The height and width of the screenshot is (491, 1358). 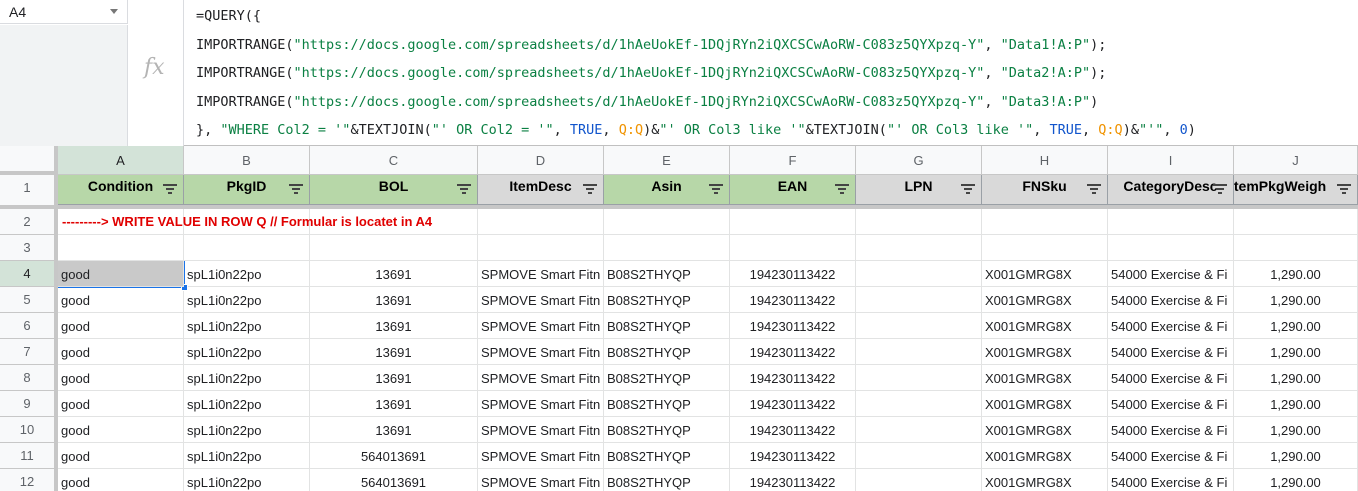 What do you see at coordinates (1045, 160) in the screenshot?
I see `column-header-h: H` at bounding box center [1045, 160].